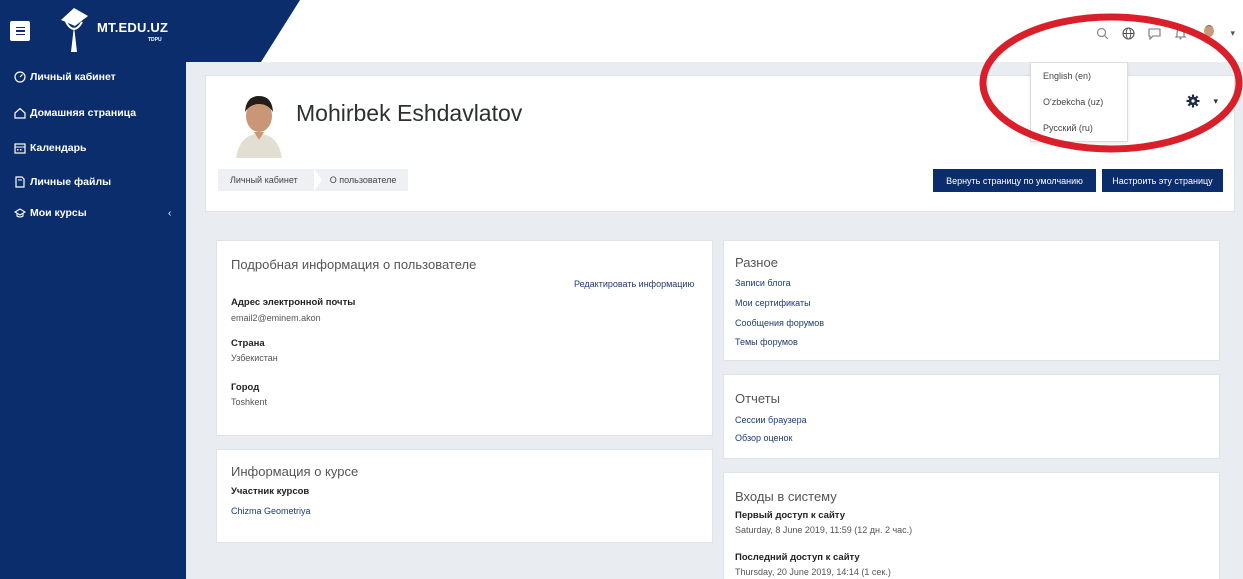 Image resolution: width=1243 pixels, height=579 pixels. I want to click on customize-page-button: Настроить эту страницу, so click(1162, 180).